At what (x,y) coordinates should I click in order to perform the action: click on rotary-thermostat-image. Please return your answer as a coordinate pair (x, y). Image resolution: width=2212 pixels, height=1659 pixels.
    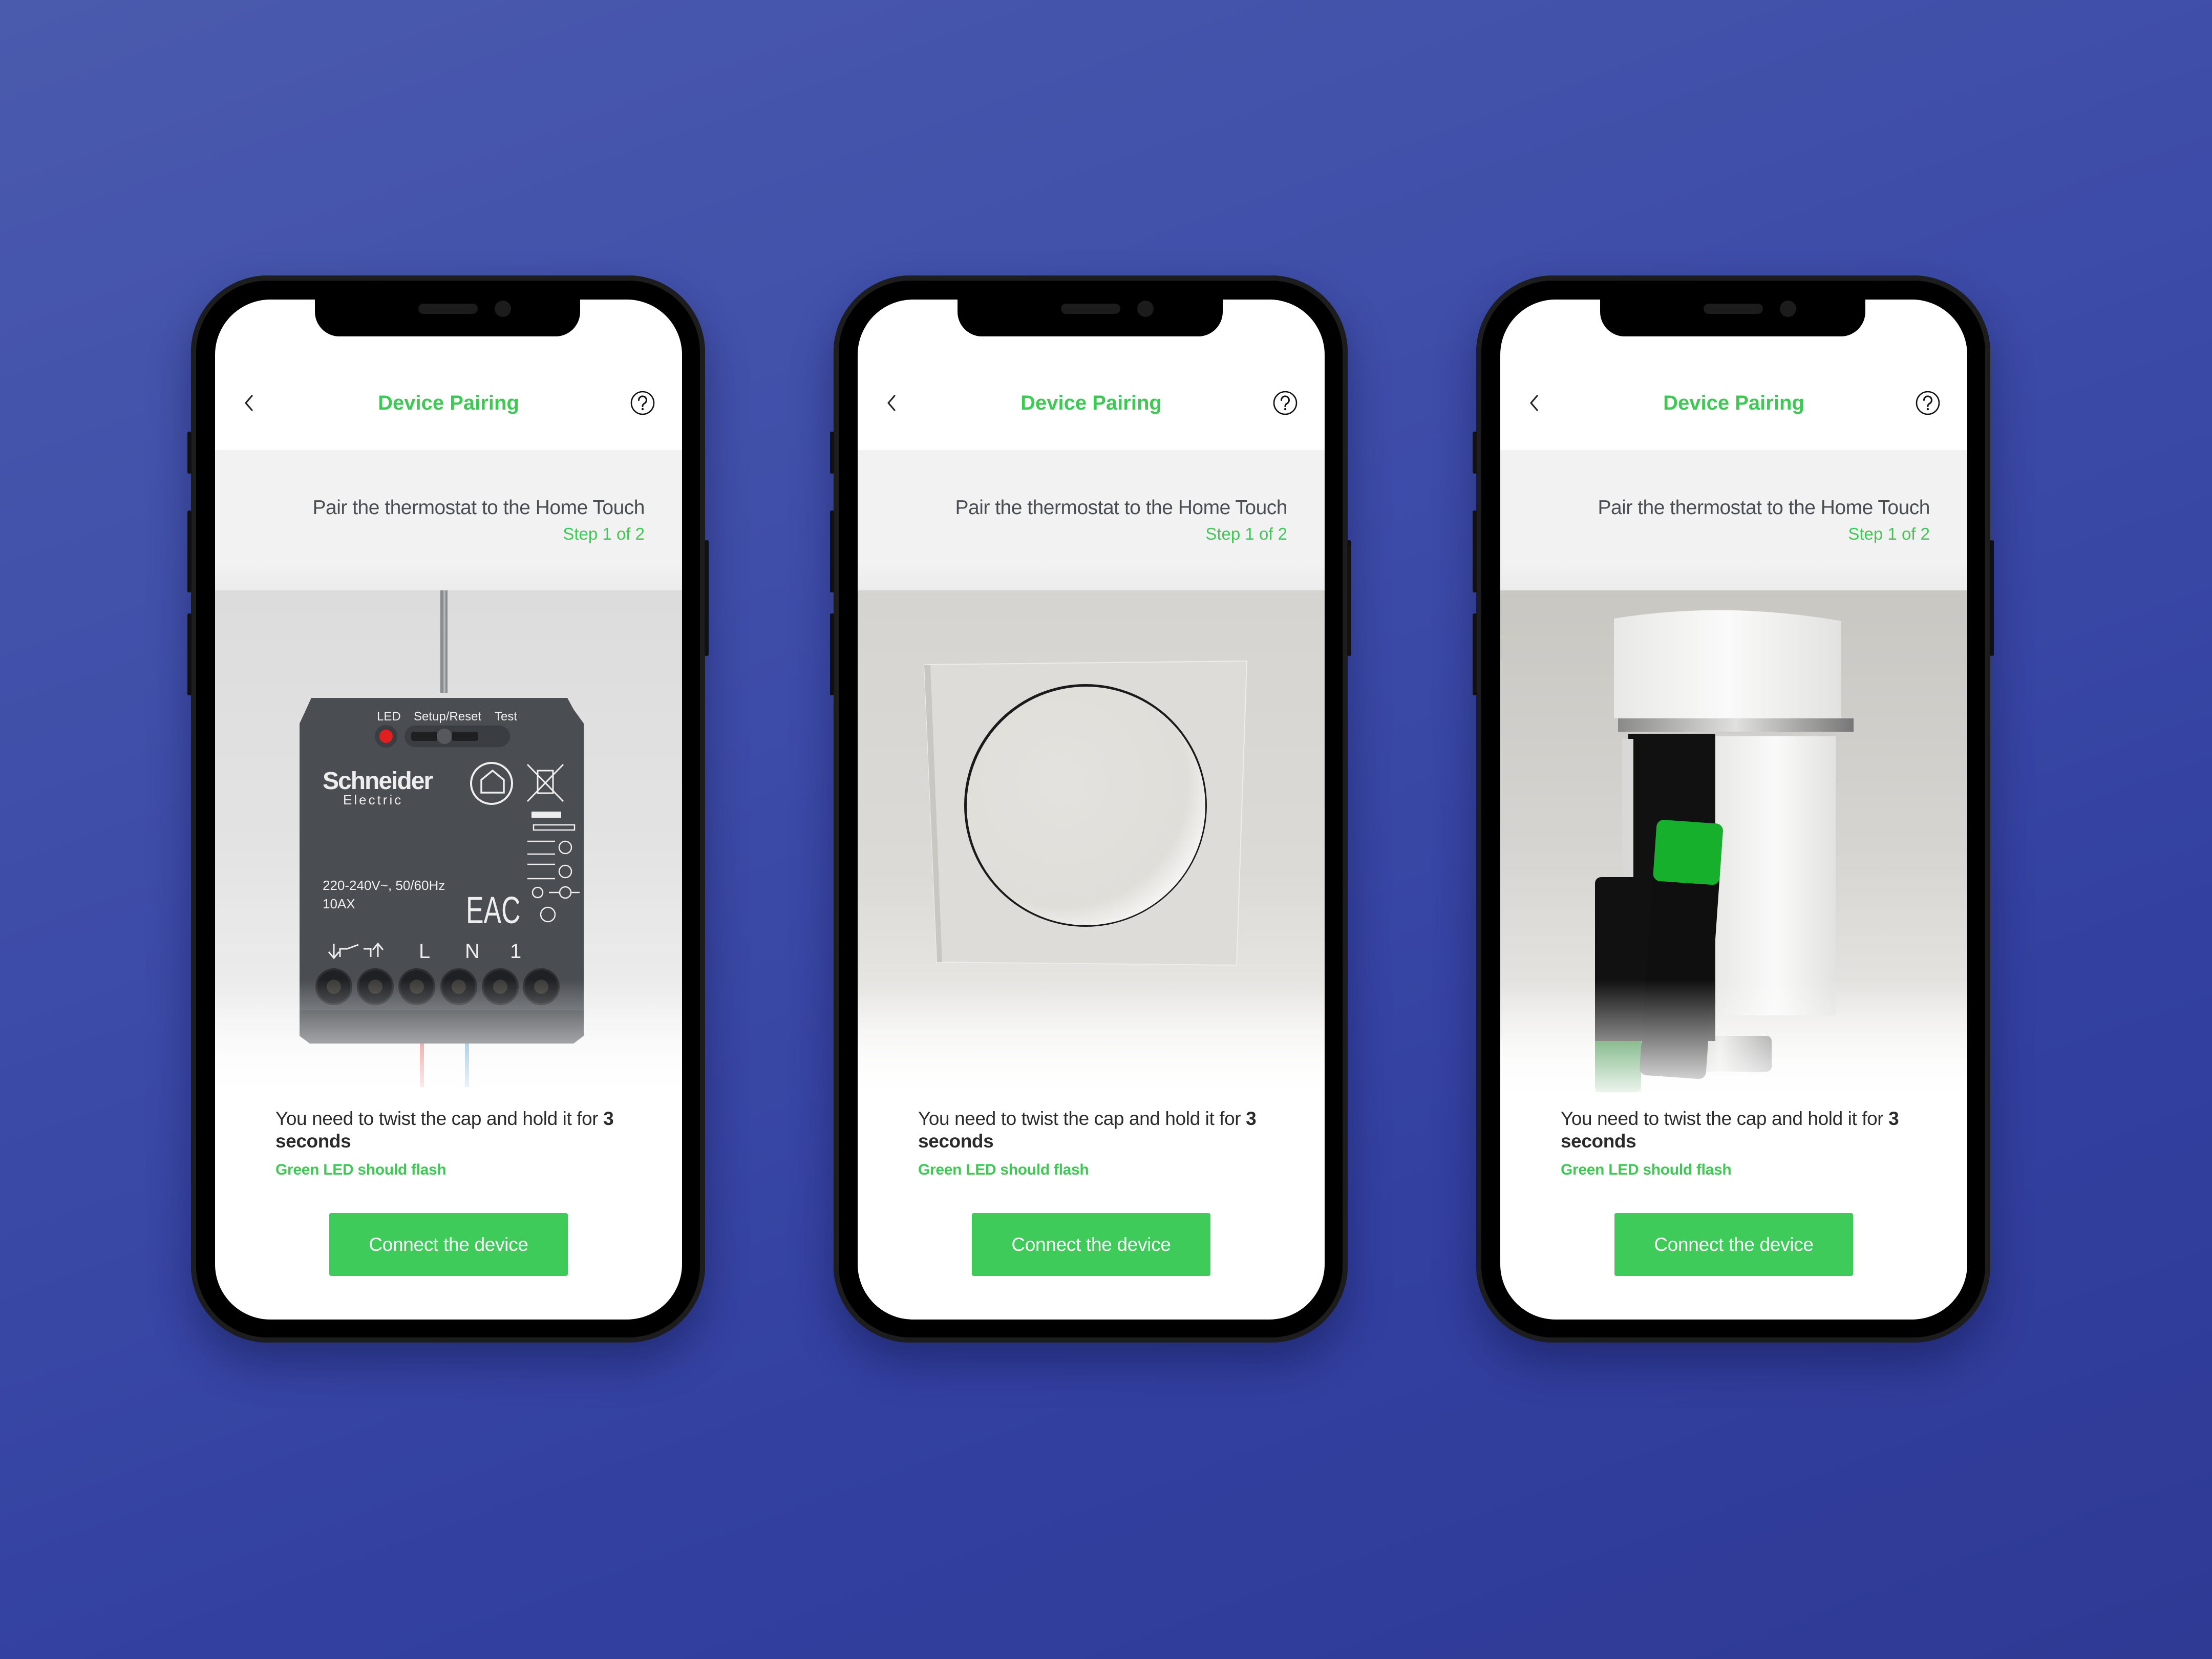
    Looking at the image, I should click on (1085, 813).